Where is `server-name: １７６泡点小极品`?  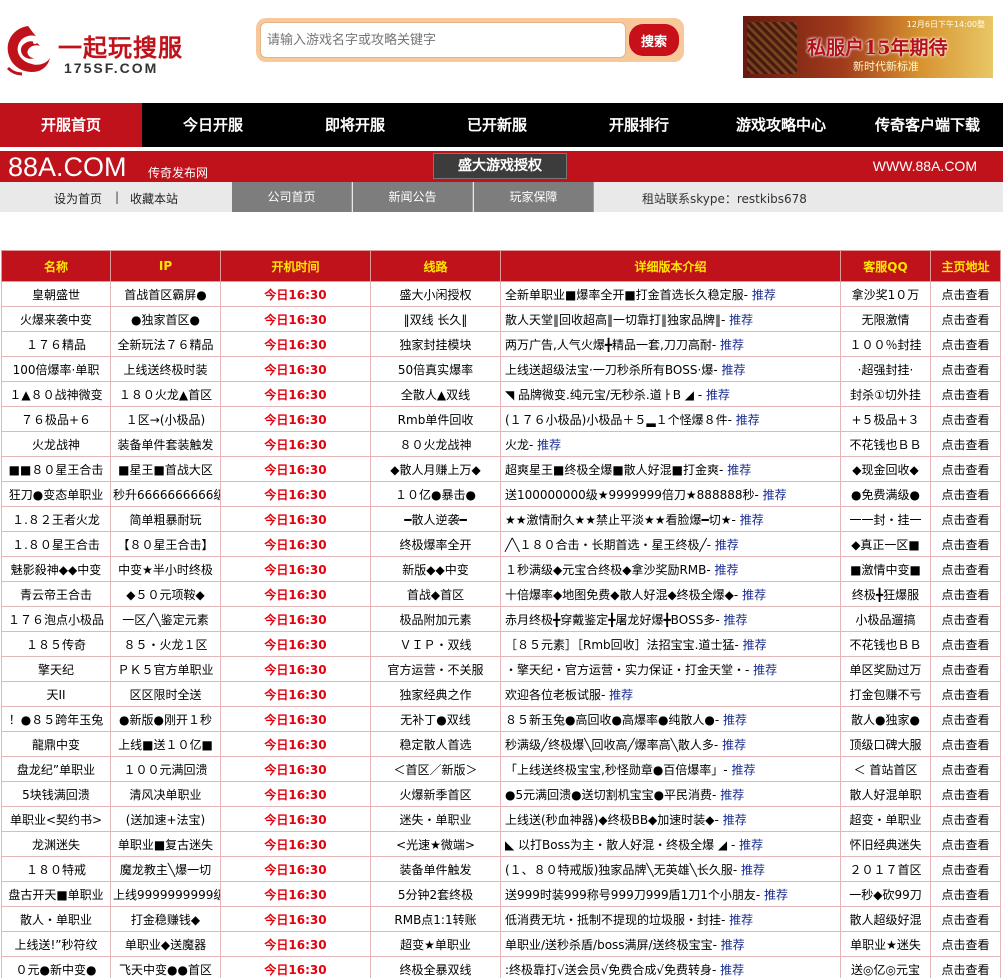 server-name: １７６泡点小极品 is located at coordinates (56, 619).